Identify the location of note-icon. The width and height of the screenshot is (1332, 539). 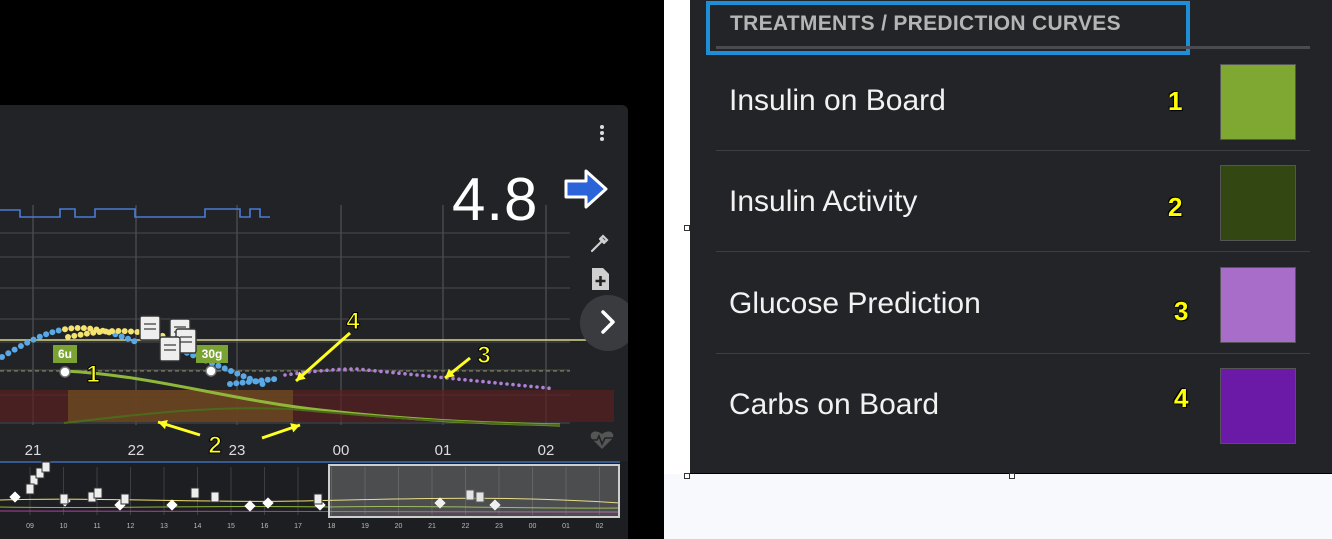
(150, 328).